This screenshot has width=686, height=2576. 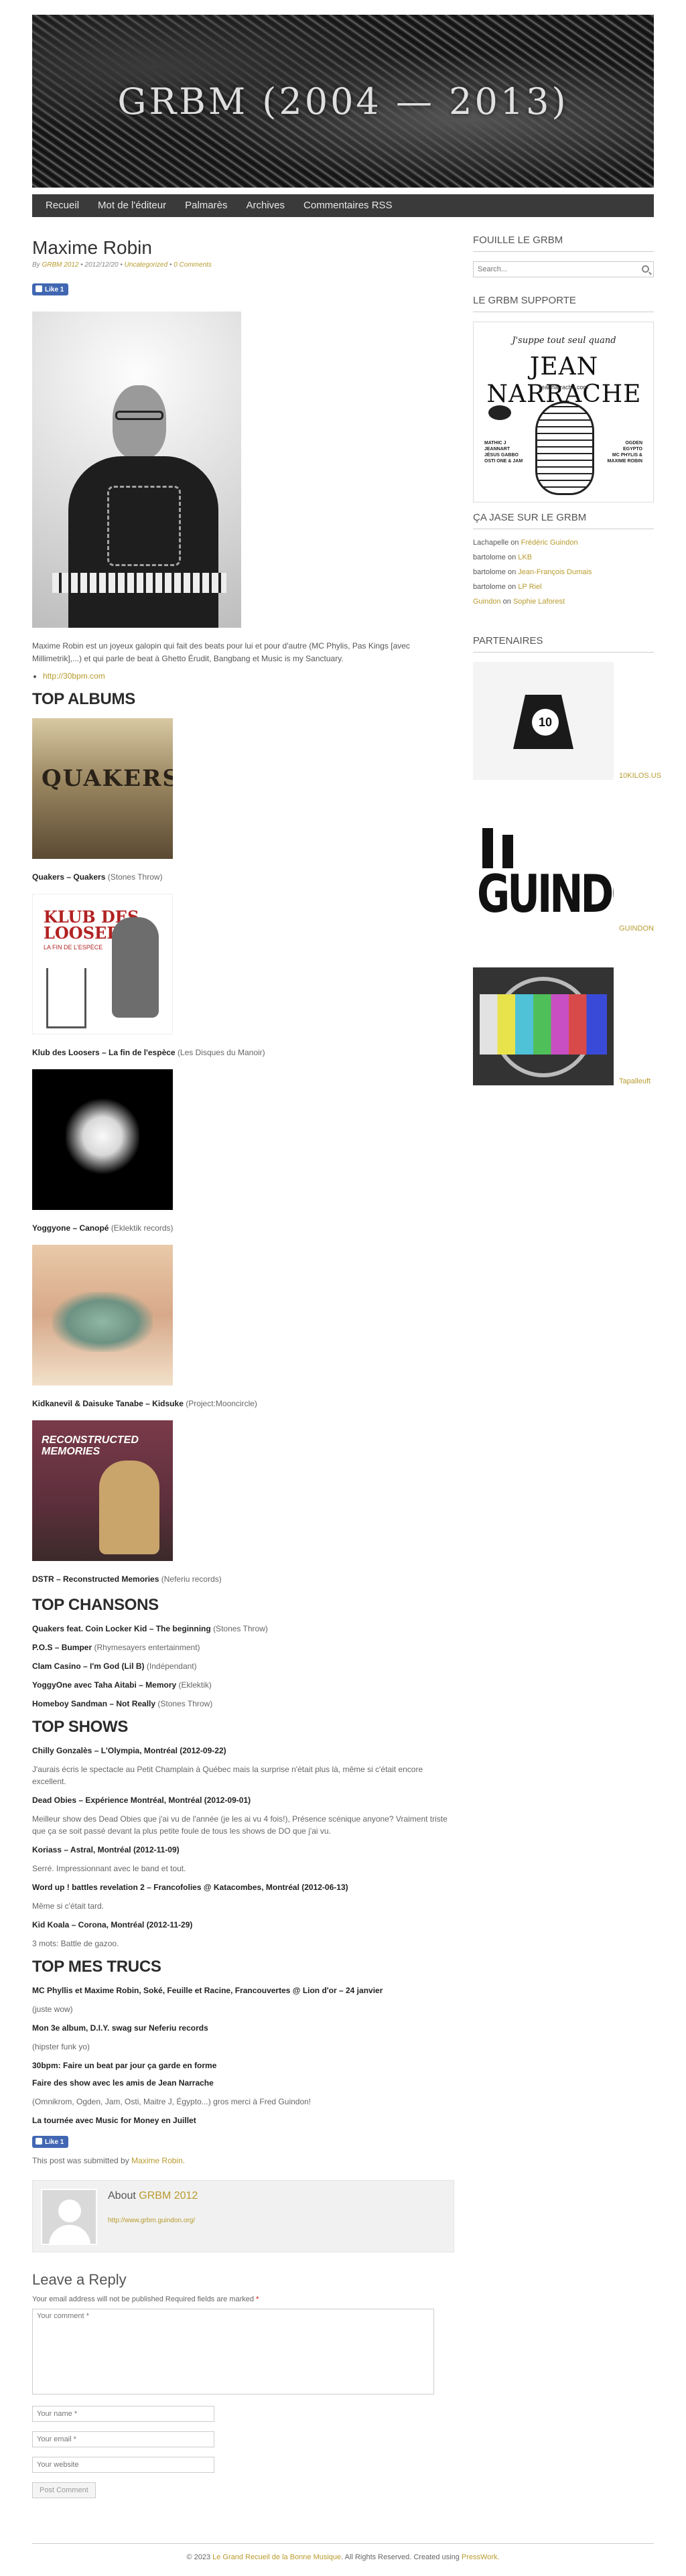 What do you see at coordinates (563, 644) in the screenshot?
I see `sidebar-partners-title: PARTENAIRES` at bounding box center [563, 644].